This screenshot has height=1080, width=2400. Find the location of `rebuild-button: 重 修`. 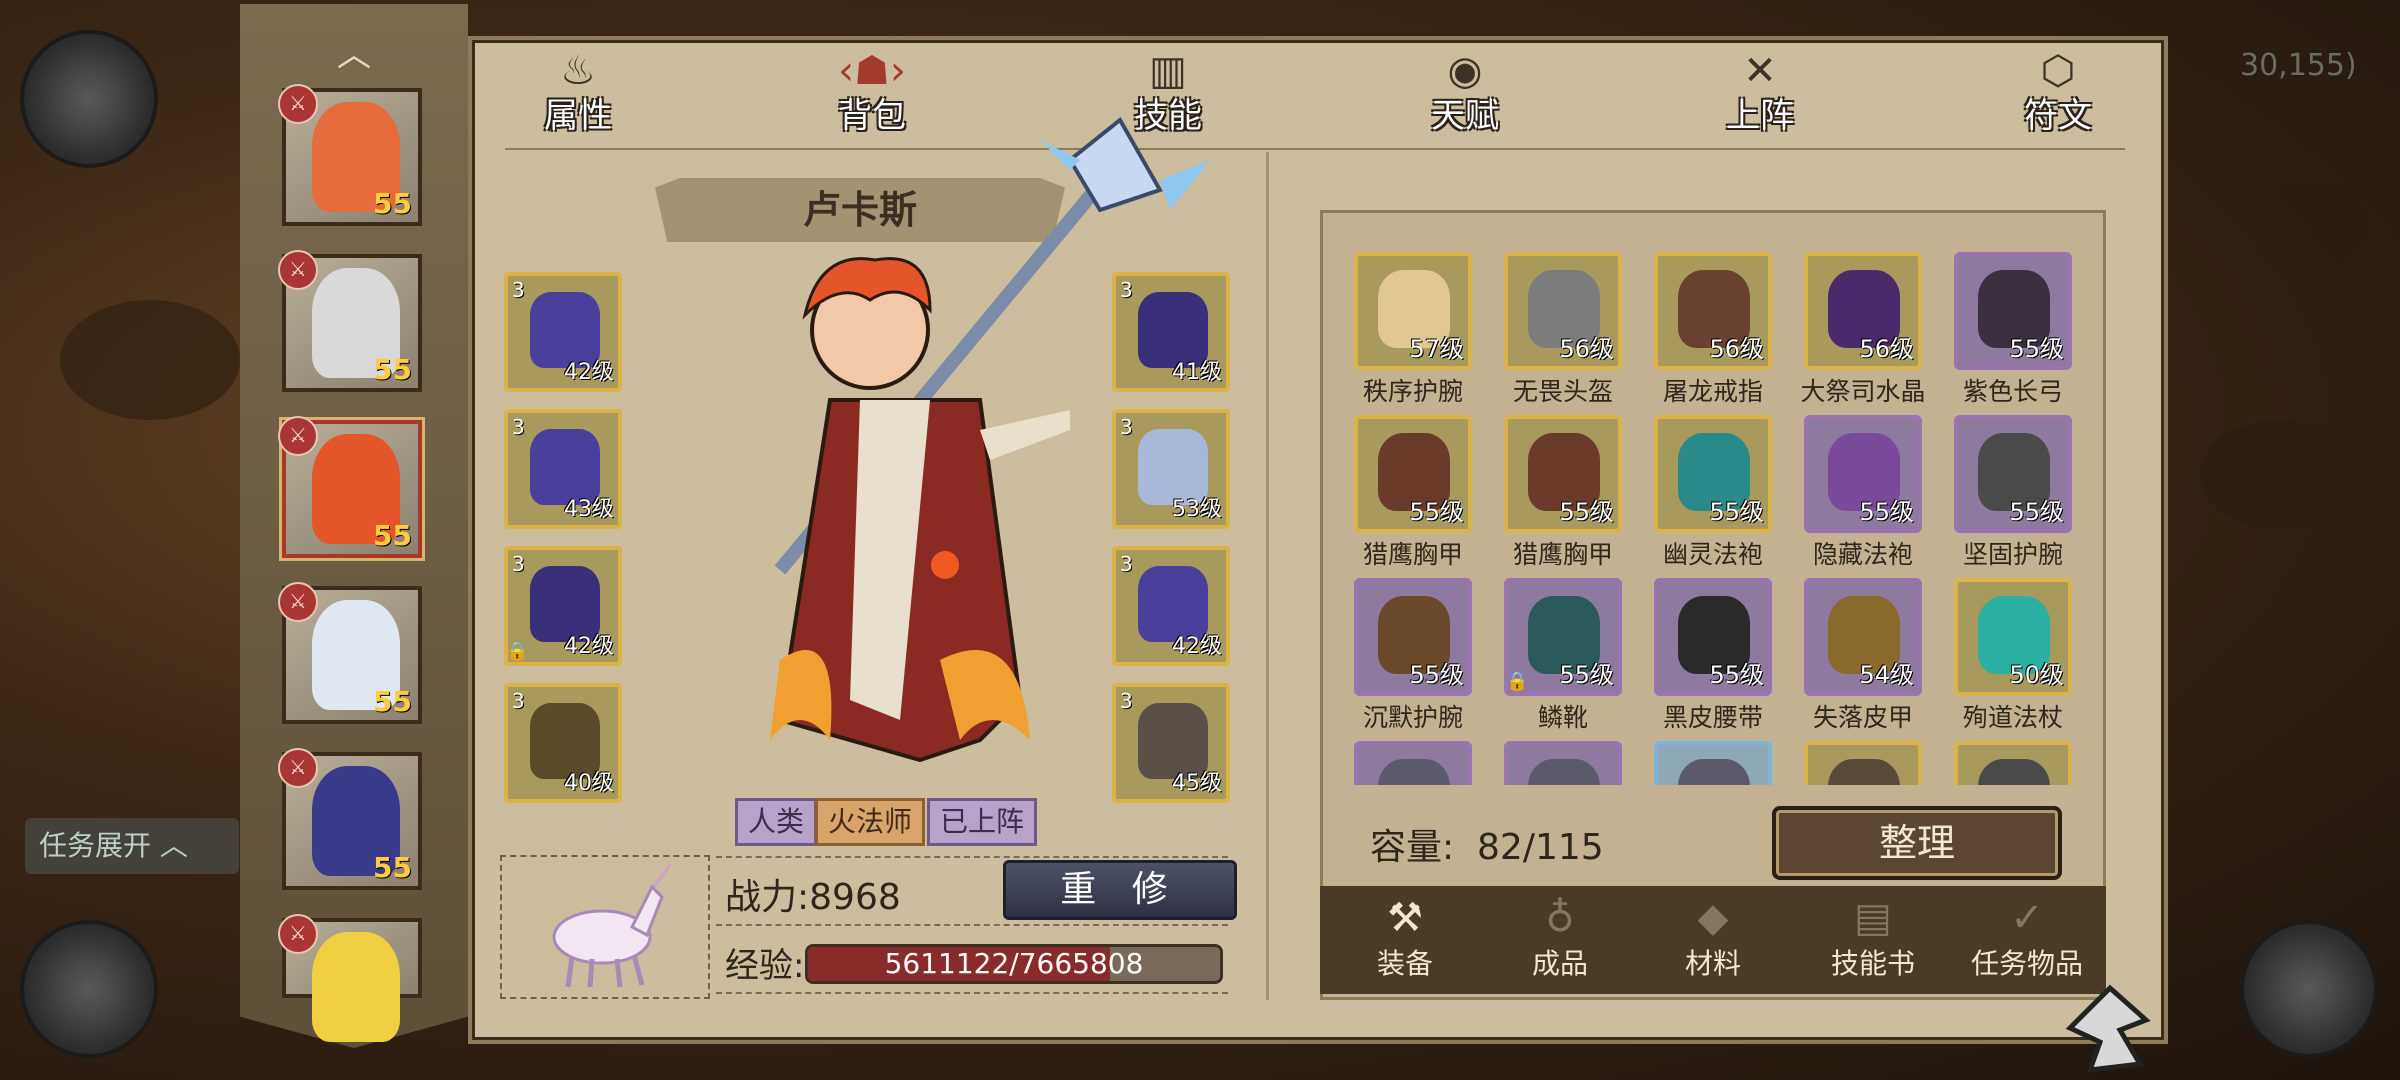

rebuild-button: 重 修 is located at coordinates (1120, 890).